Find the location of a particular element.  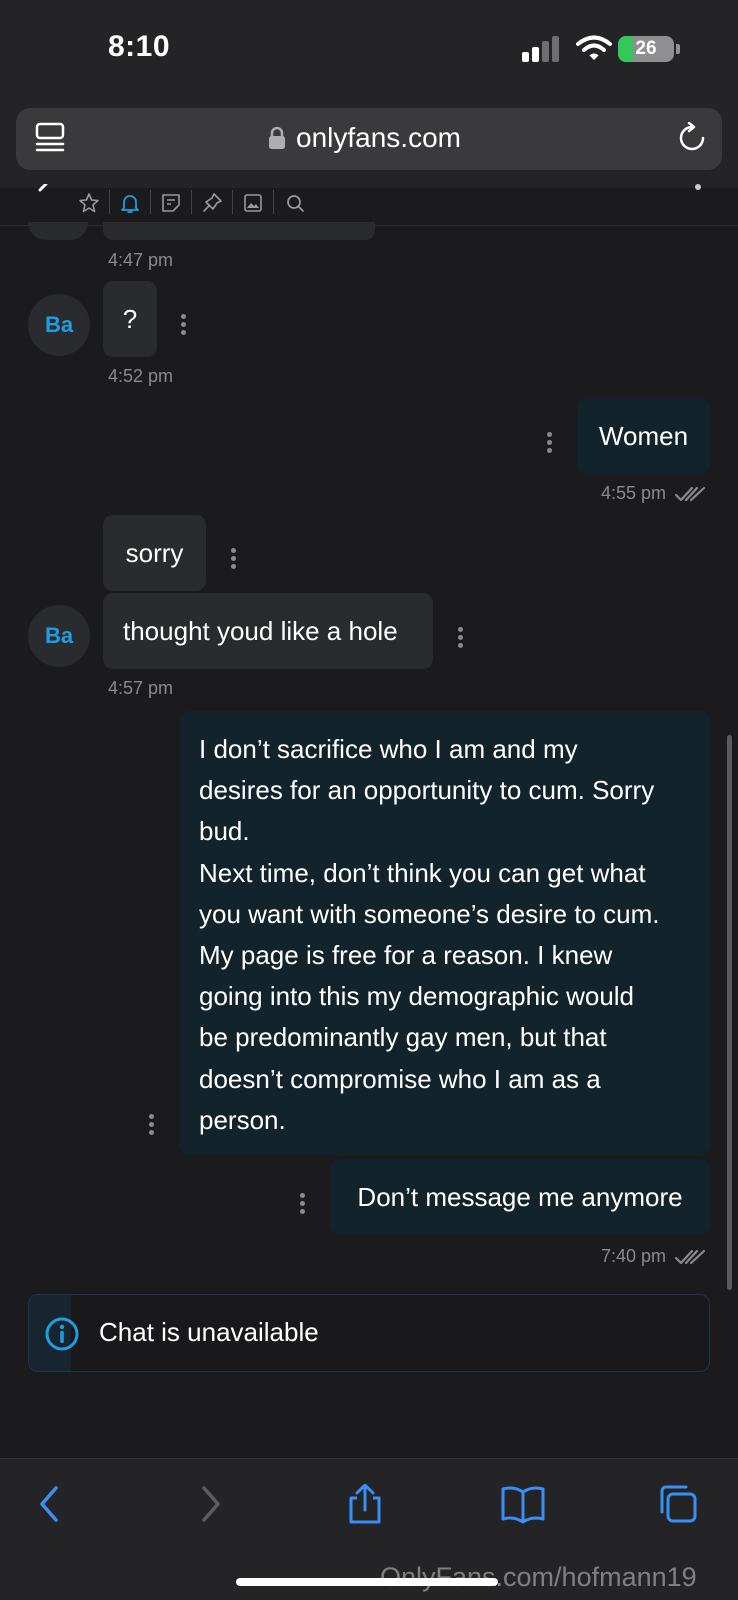

message-timestamp: 4:47 pm is located at coordinates (141, 260).